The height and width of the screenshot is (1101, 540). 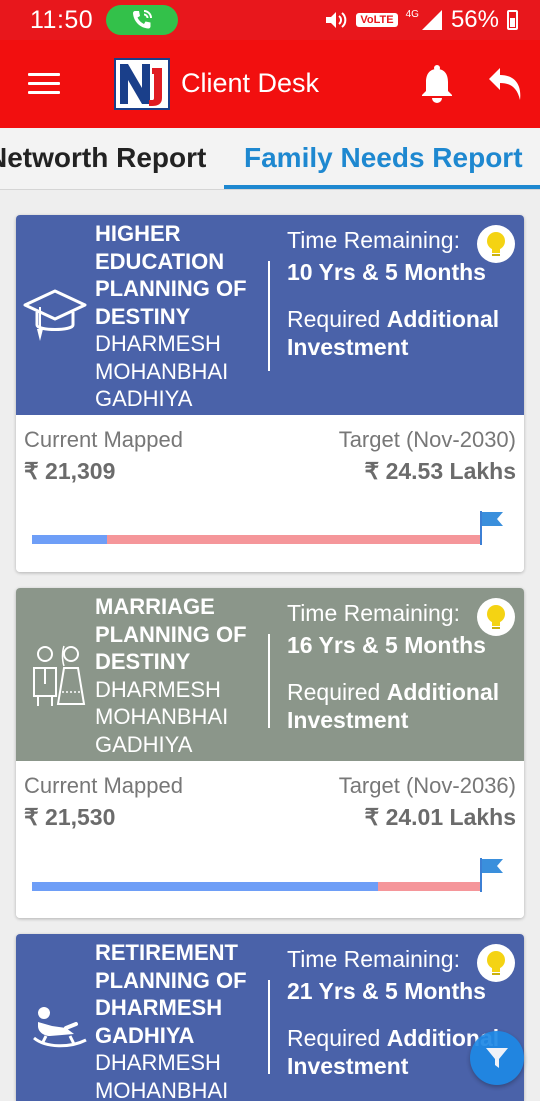 I want to click on volume-icon, so click(x=336, y=20).